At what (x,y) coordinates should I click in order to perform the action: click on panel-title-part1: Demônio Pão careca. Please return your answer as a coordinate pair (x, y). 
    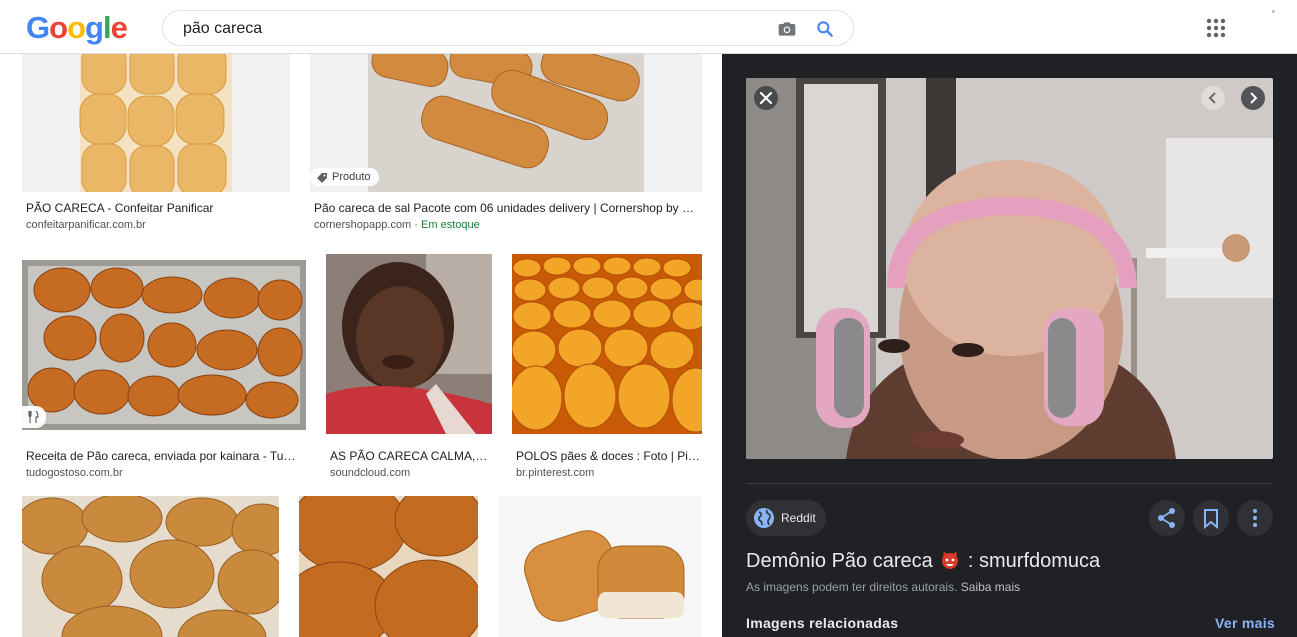
    Looking at the image, I should click on (839, 561).